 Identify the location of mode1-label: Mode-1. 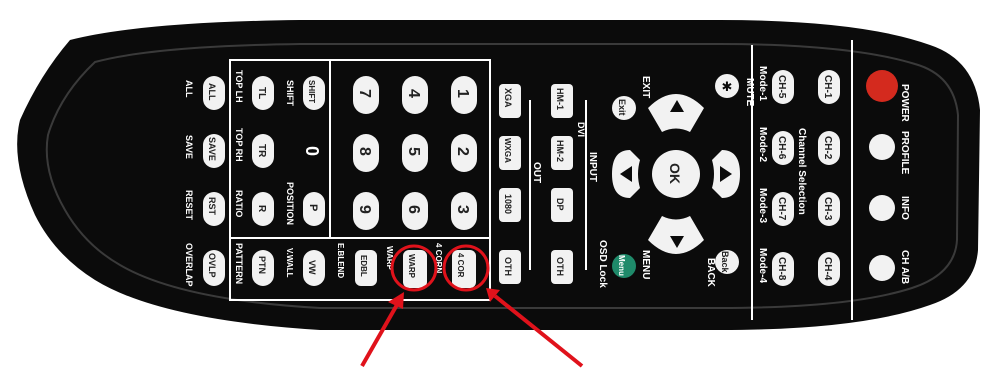
(762, 83).